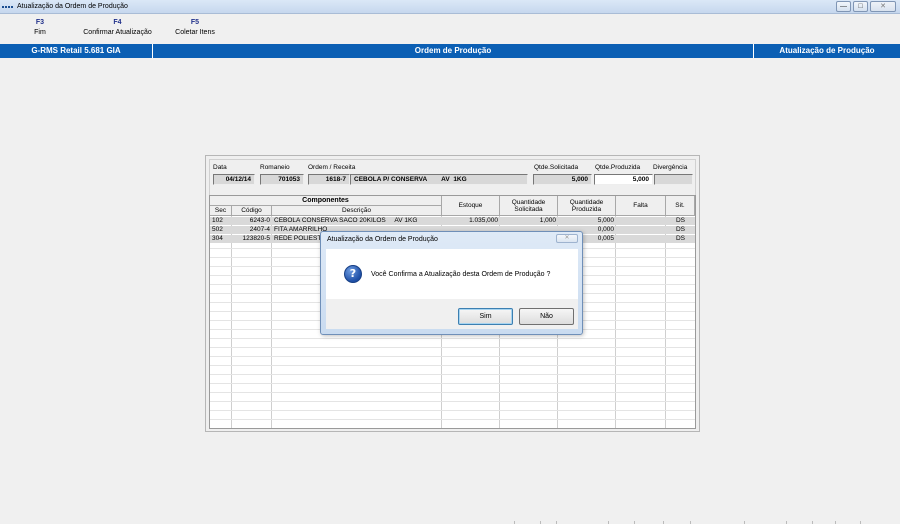  What do you see at coordinates (259, 229) in the screenshot?
I see `cell-codigo: 2407-4` at bounding box center [259, 229].